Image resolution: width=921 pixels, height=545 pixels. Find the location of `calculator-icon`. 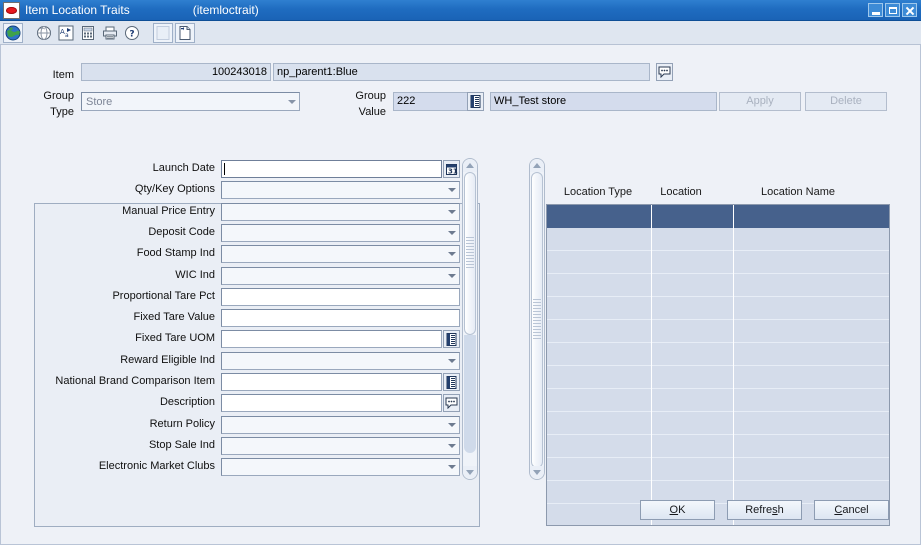

calculator-icon is located at coordinates (88, 33).